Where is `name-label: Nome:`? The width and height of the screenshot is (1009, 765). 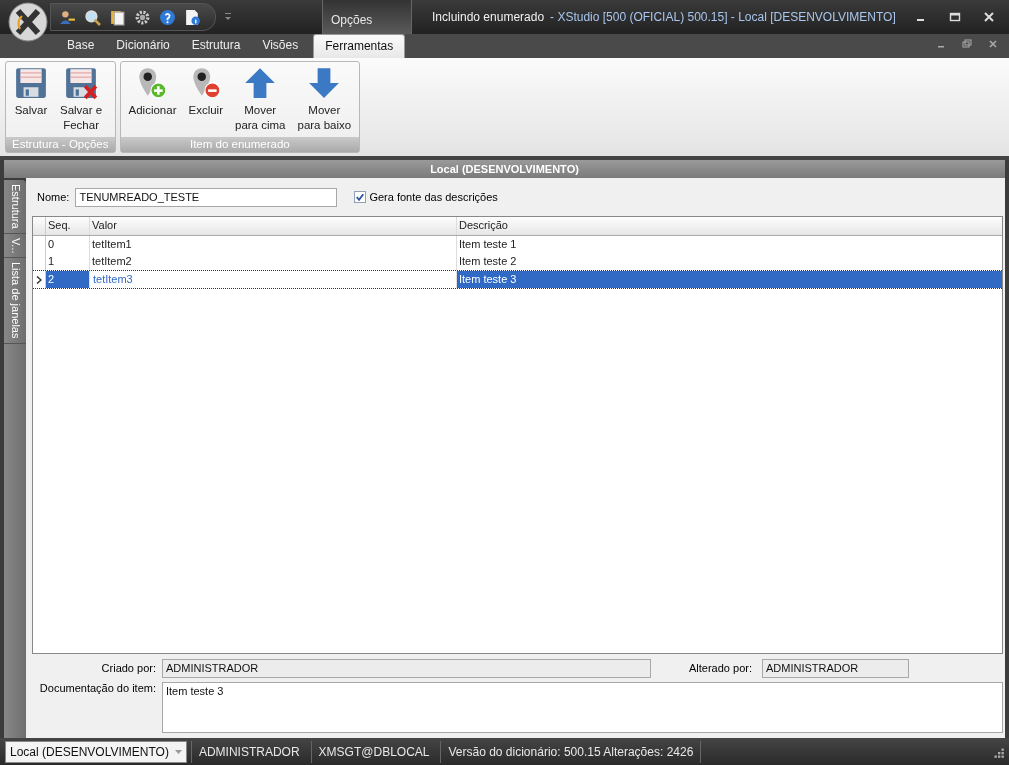 name-label: Nome: is located at coordinates (53, 197).